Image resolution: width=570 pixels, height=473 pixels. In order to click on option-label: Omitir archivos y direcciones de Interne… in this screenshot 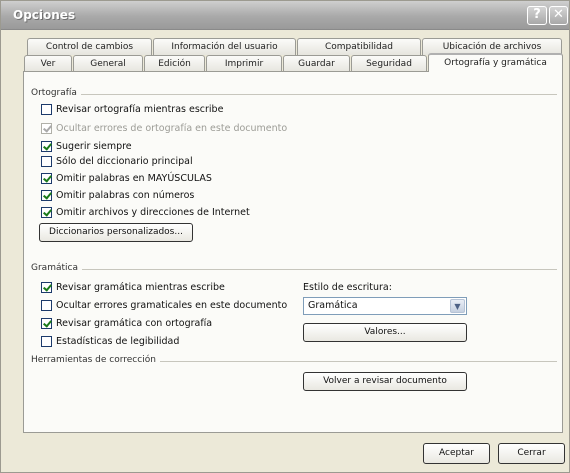, I will do `click(153, 212)`.